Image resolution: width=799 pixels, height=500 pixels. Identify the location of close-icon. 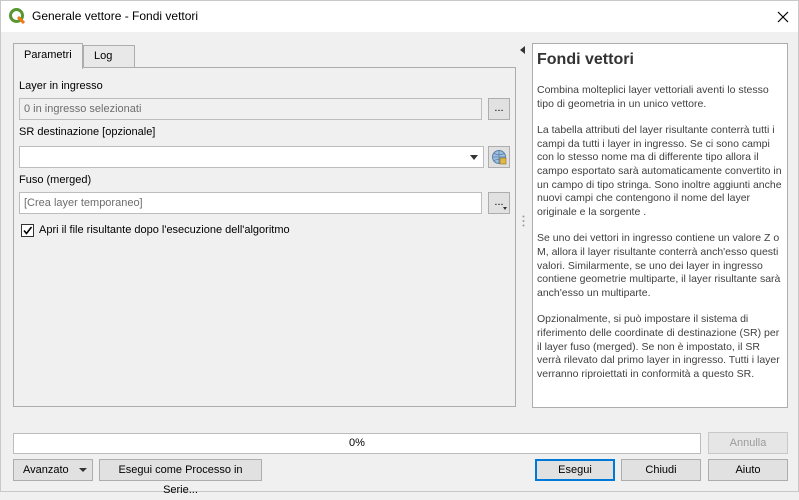
(783, 16).